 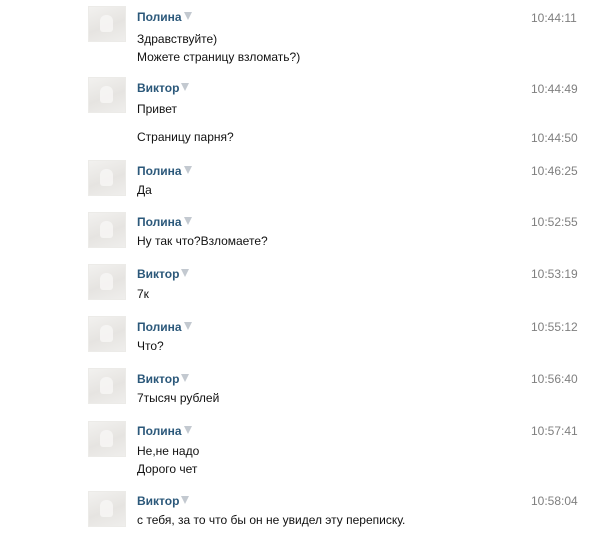 What do you see at coordinates (185, 137) in the screenshot?
I see `message-text: Страницу парня?` at bounding box center [185, 137].